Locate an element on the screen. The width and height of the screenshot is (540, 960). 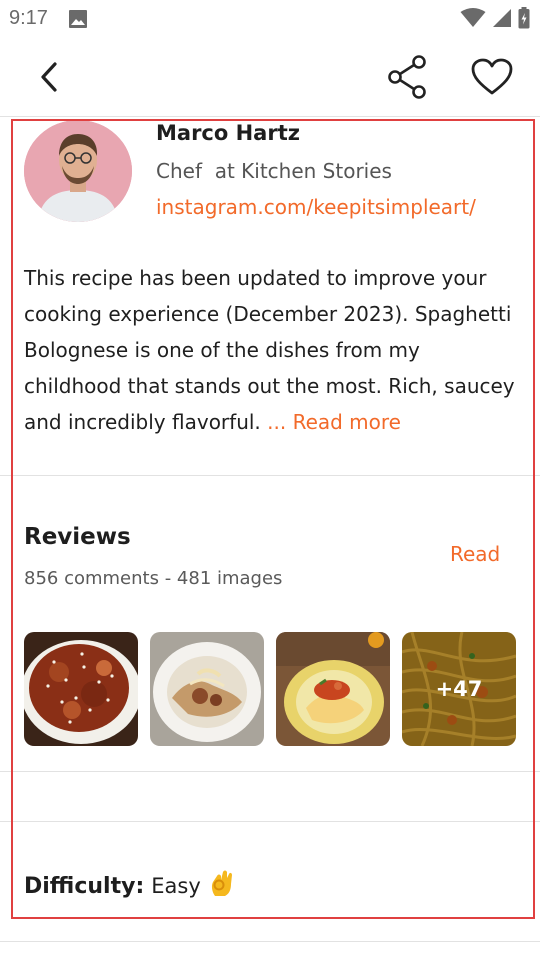
status-time: 9:17 is located at coordinates (28, 18).